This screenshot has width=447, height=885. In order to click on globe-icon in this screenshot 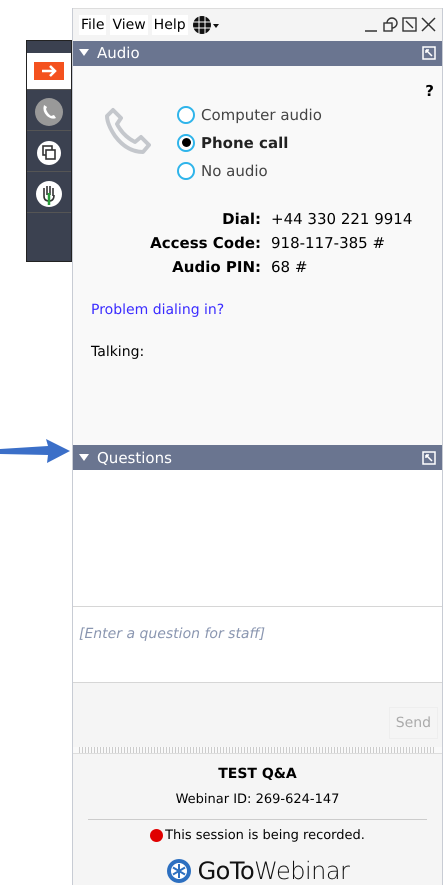, I will do `click(206, 24)`.